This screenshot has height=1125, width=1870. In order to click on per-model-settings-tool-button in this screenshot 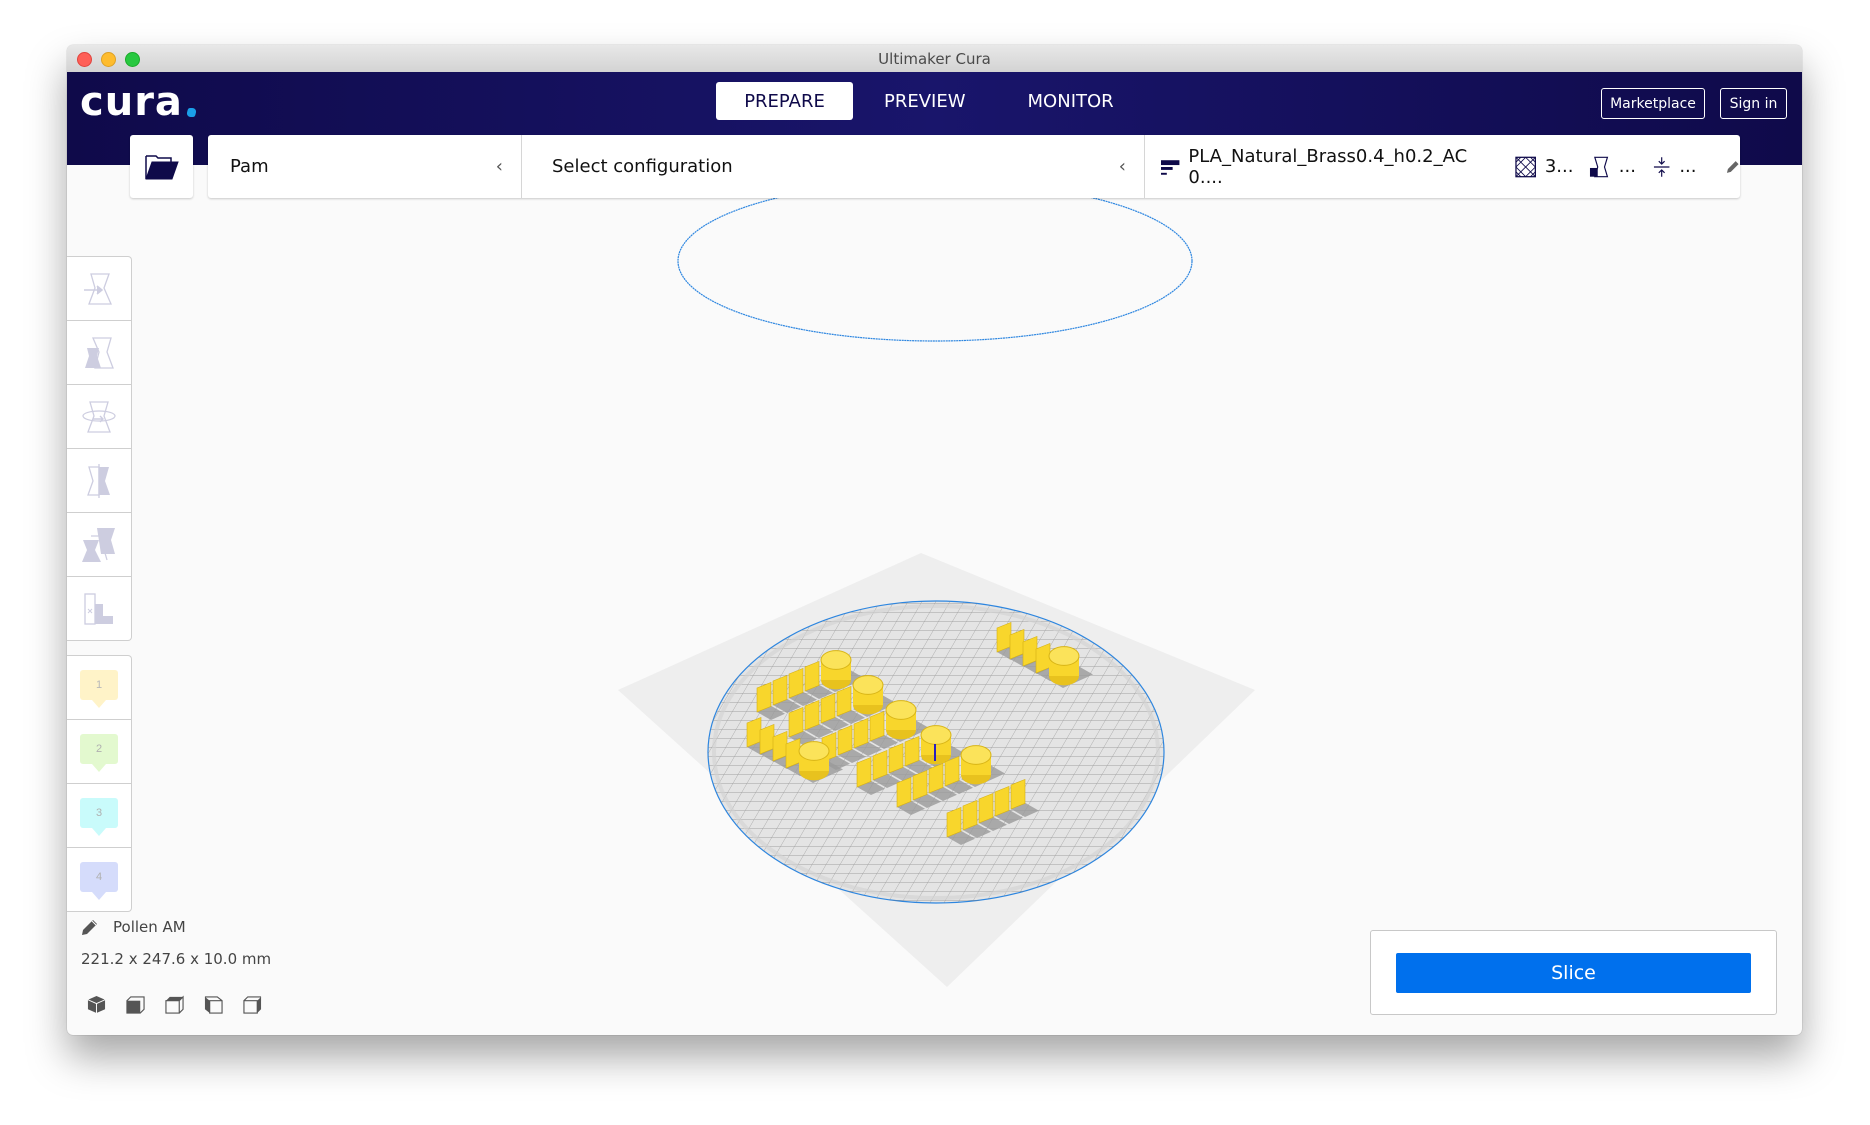, I will do `click(99, 545)`.